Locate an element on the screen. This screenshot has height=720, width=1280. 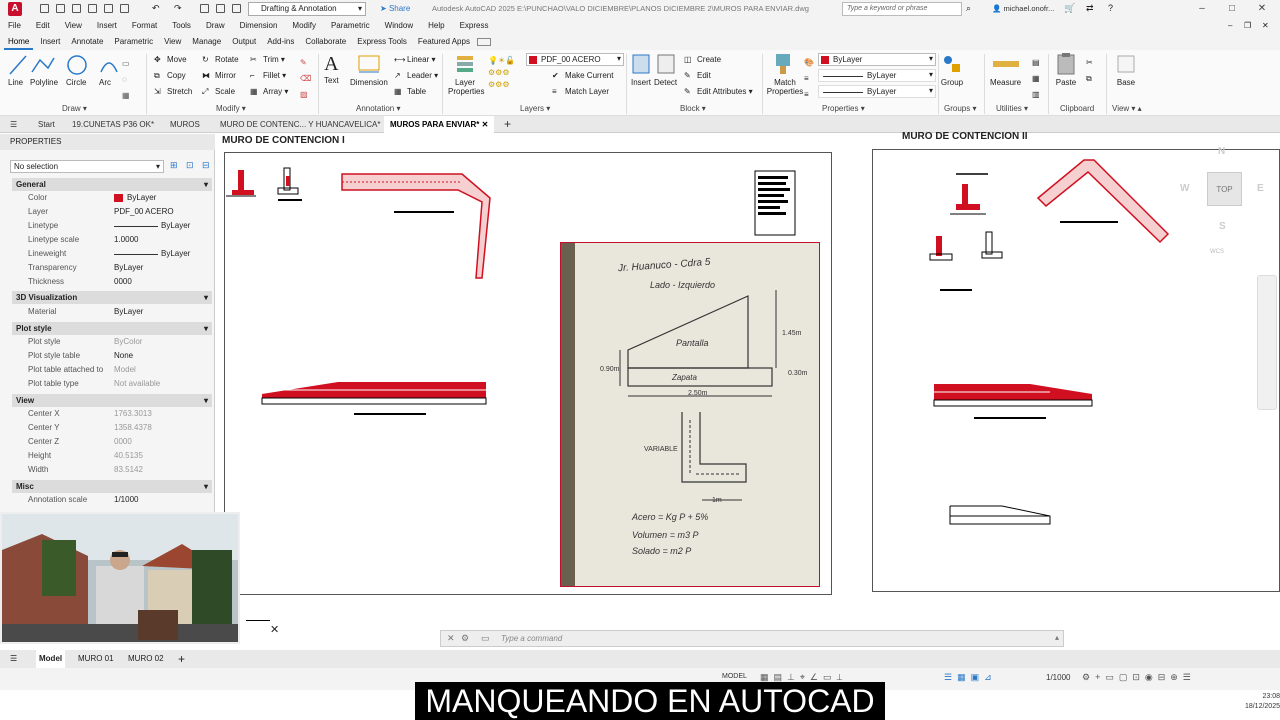
maximize-icon: □ is located at coordinates (1232, 9).